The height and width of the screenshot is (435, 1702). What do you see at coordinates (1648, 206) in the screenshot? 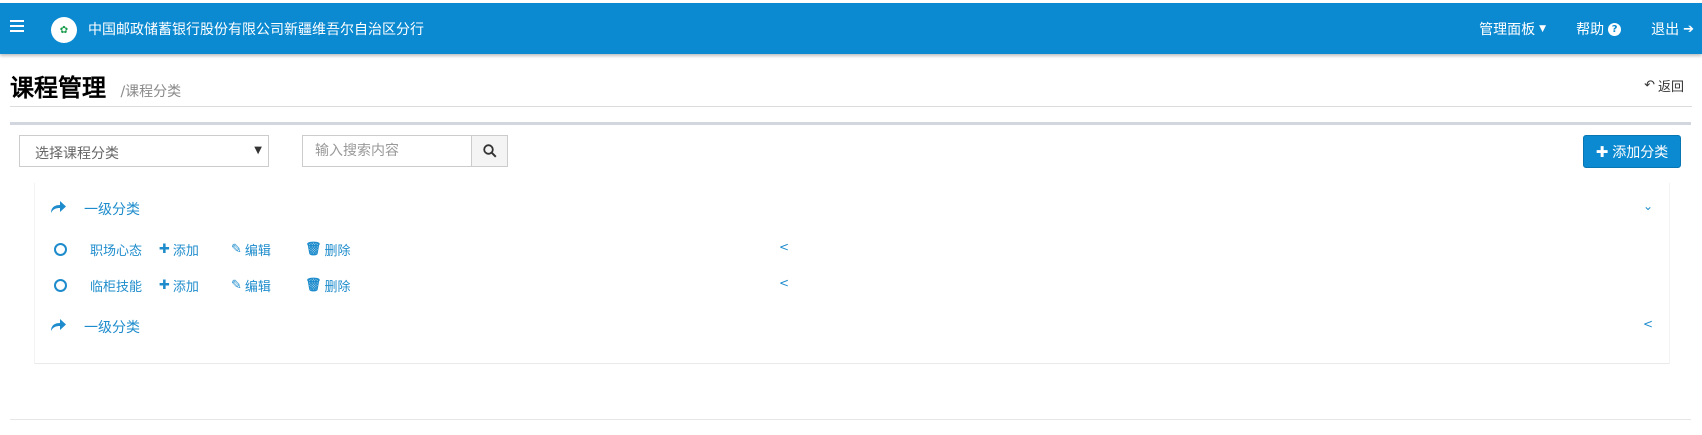
I see `chevron-down-icon: ⌄` at bounding box center [1648, 206].